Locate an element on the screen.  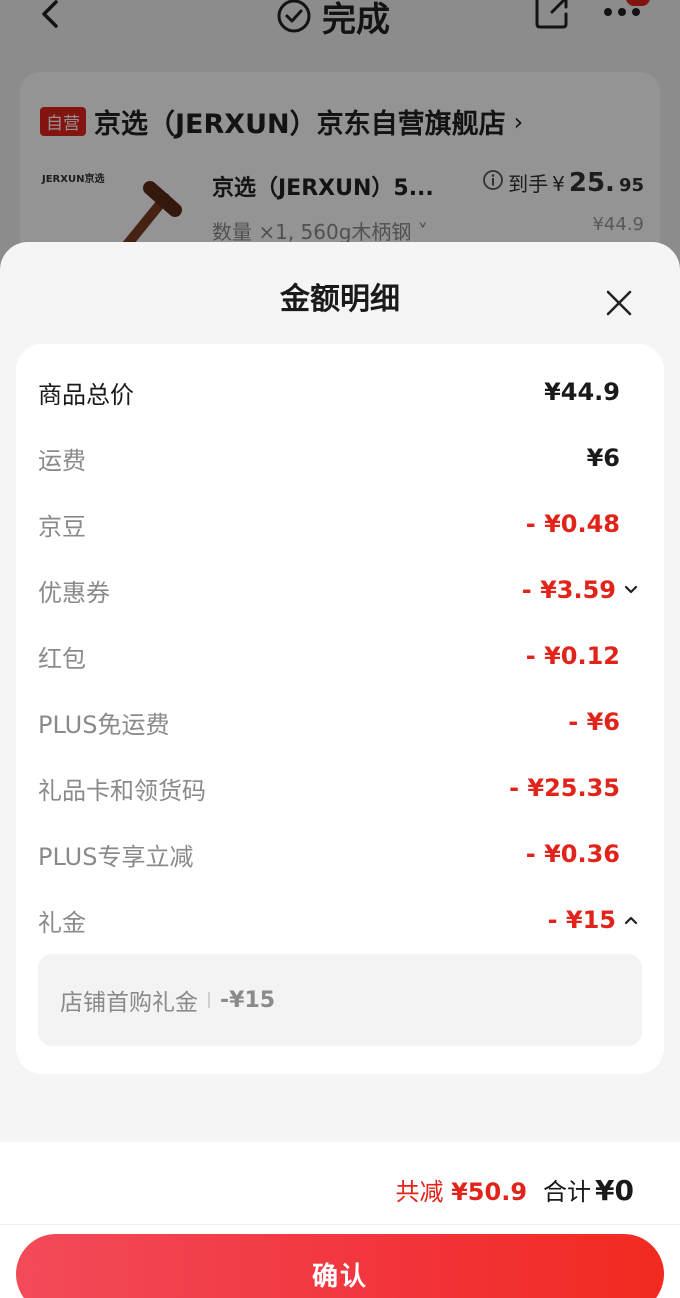
total-value: ¥0 is located at coordinates (614, 1190).